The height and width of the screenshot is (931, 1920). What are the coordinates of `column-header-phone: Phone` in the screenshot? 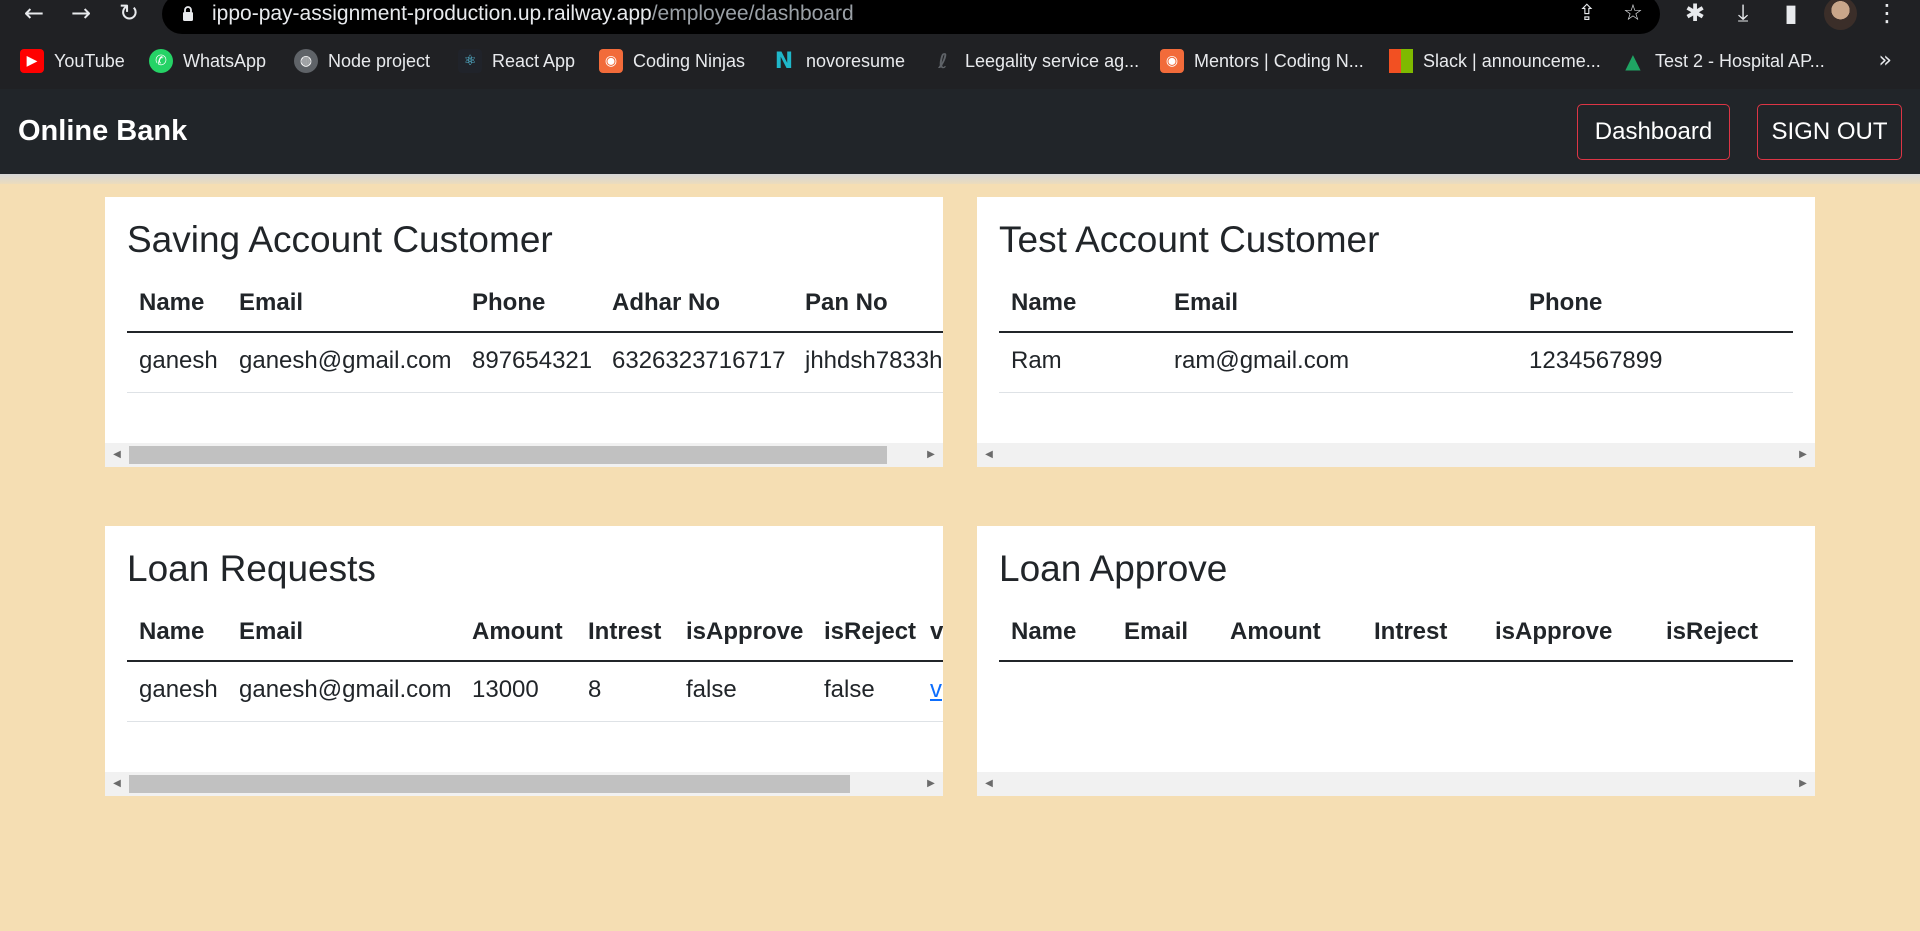 It's located at (509, 302).